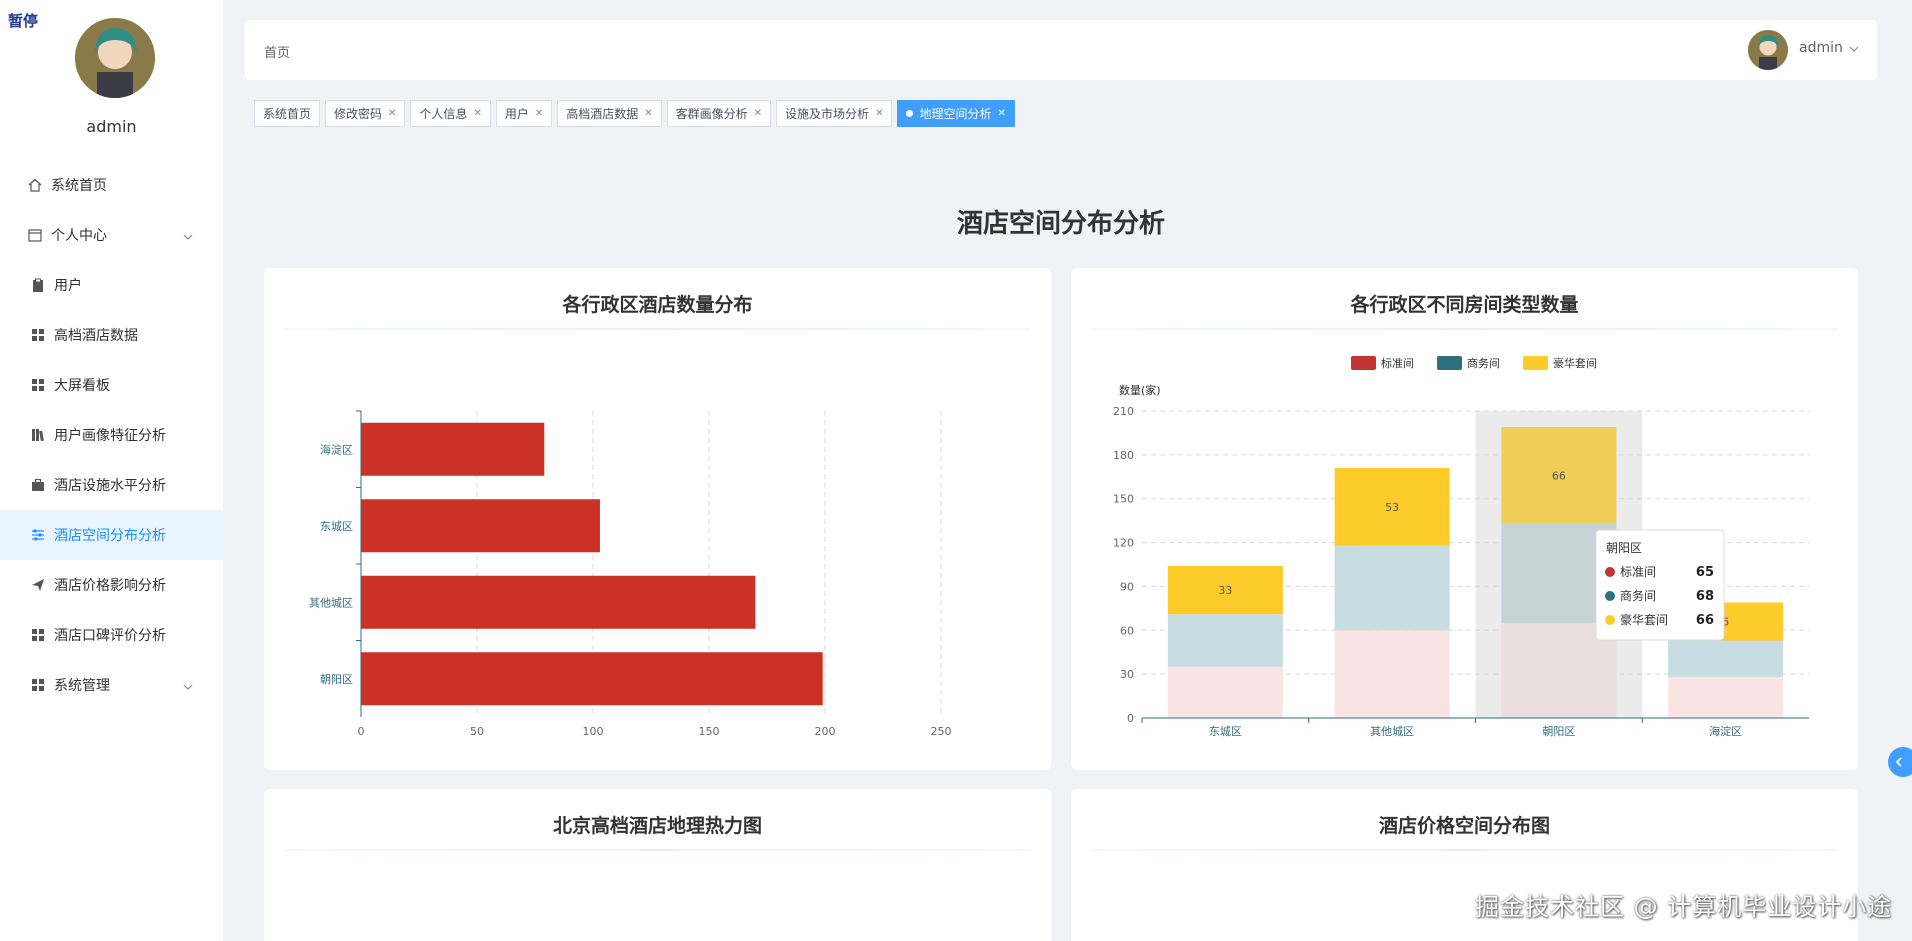  What do you see at coordinates (96, 336) in the screenshot?
I see `sidebar-item-label: 高档酒店数据` at bounding box center [96, 336].